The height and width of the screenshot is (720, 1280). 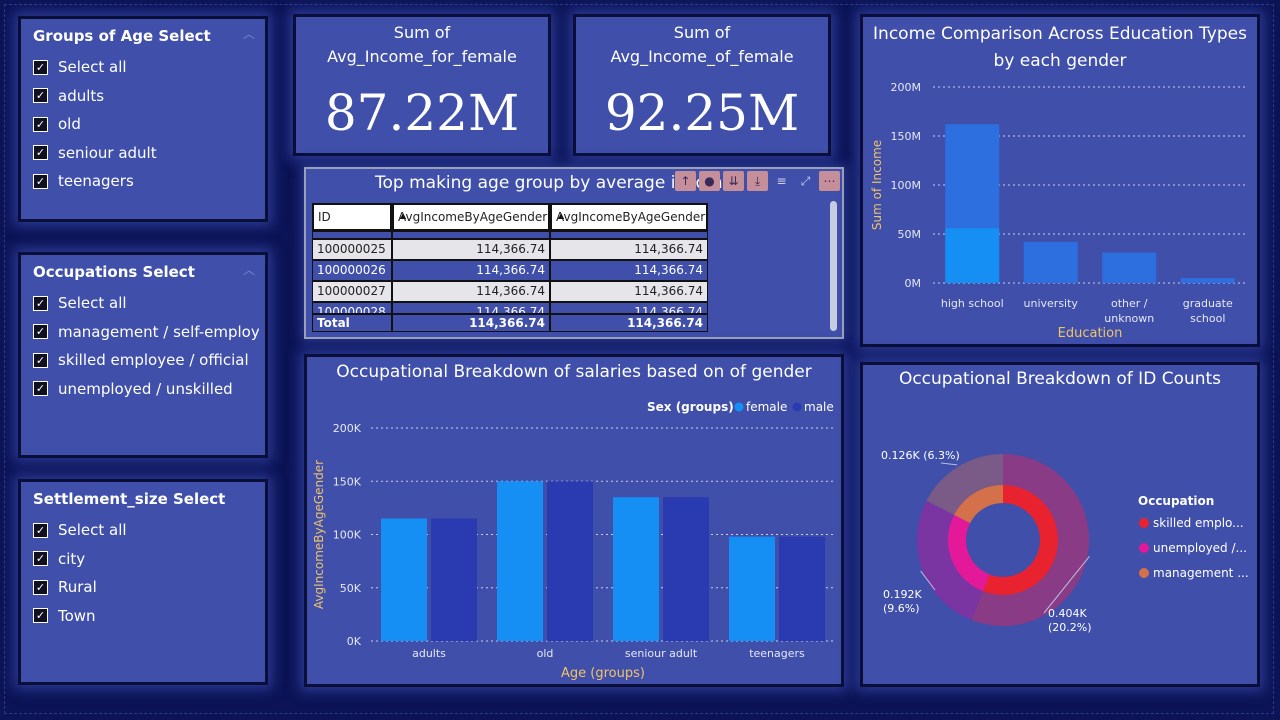 What do you see at coordinates (511, 270) in the screenshot?
I see `table-row: 100000026 114,366.74 114,366.74` at bounding box center [511, 270].